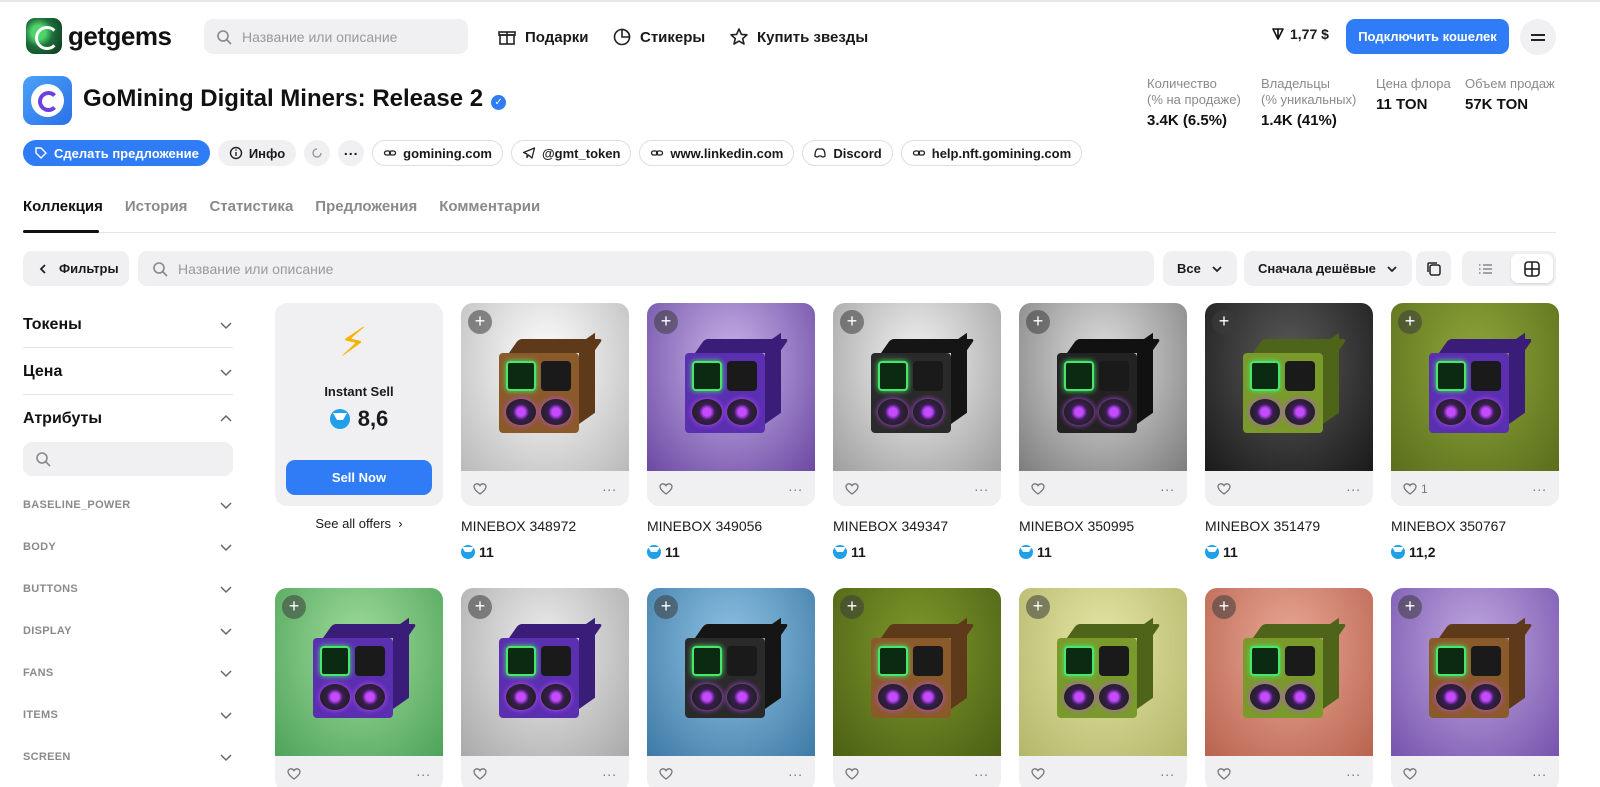 This screenshot has height=787, width=1600. I want to click on grid-view-button, so click(1532, 268).